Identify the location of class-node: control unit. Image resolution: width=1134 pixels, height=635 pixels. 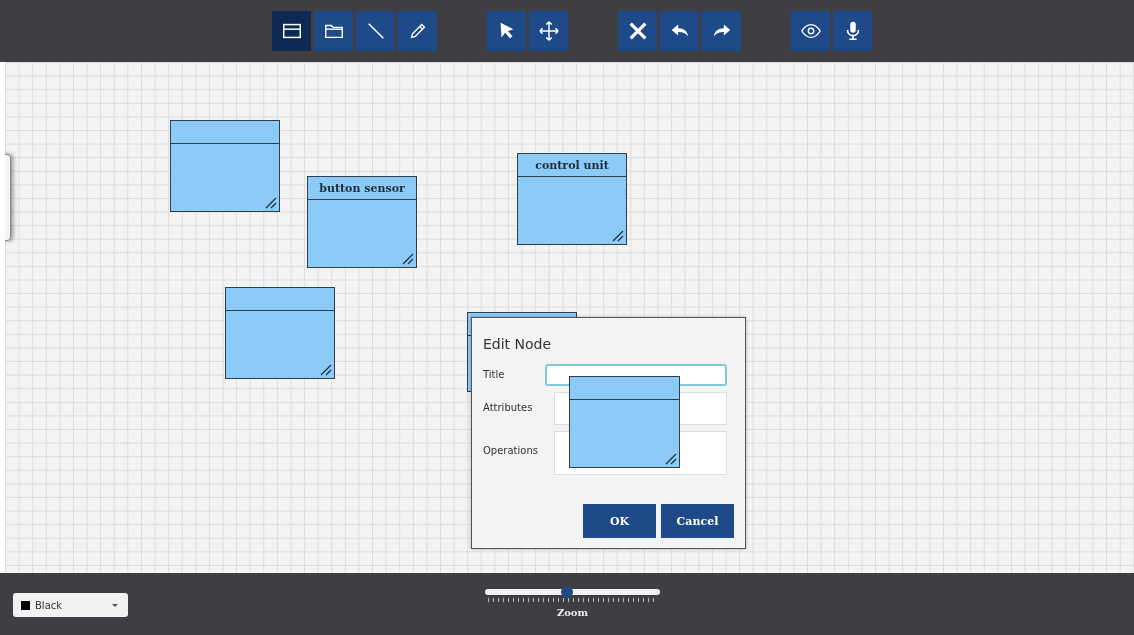
(572, 199).